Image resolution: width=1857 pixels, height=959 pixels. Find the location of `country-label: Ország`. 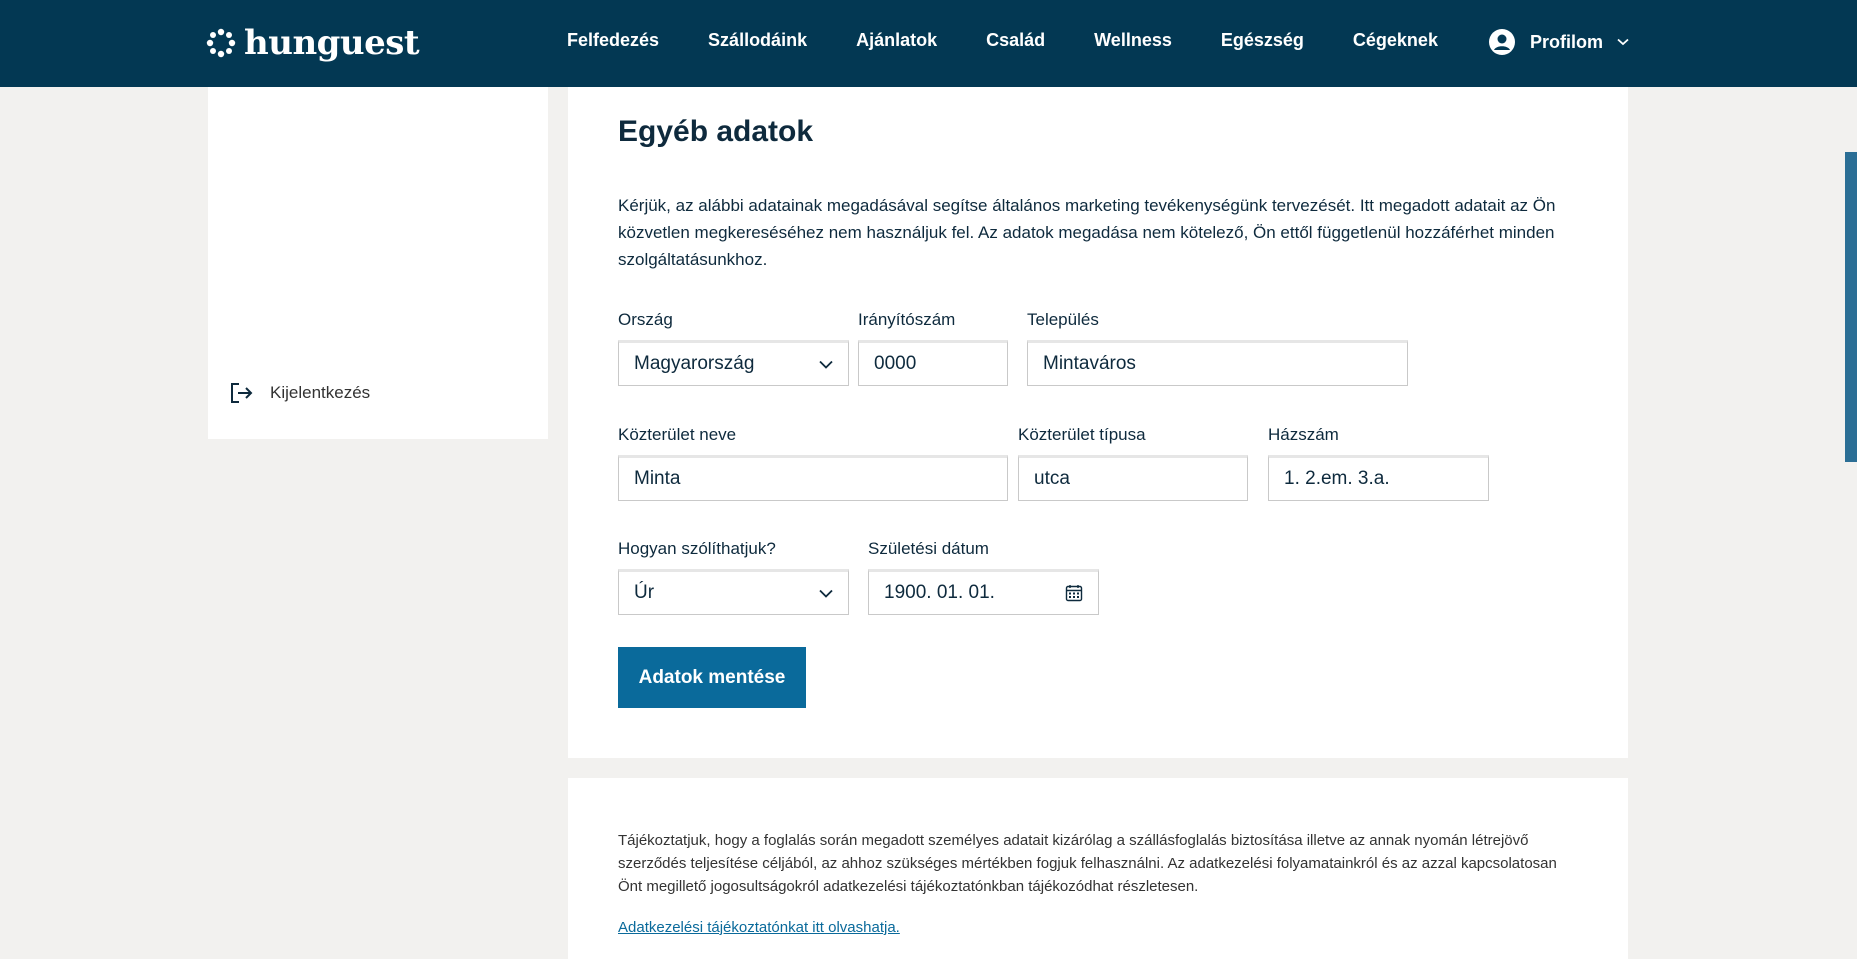

country-label: Ország is located at coordinates (645, 319).